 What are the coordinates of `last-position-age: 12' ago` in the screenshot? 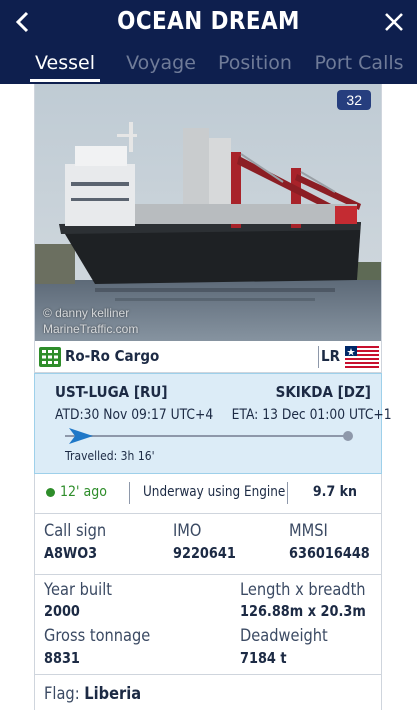 It's located at (83, 492).